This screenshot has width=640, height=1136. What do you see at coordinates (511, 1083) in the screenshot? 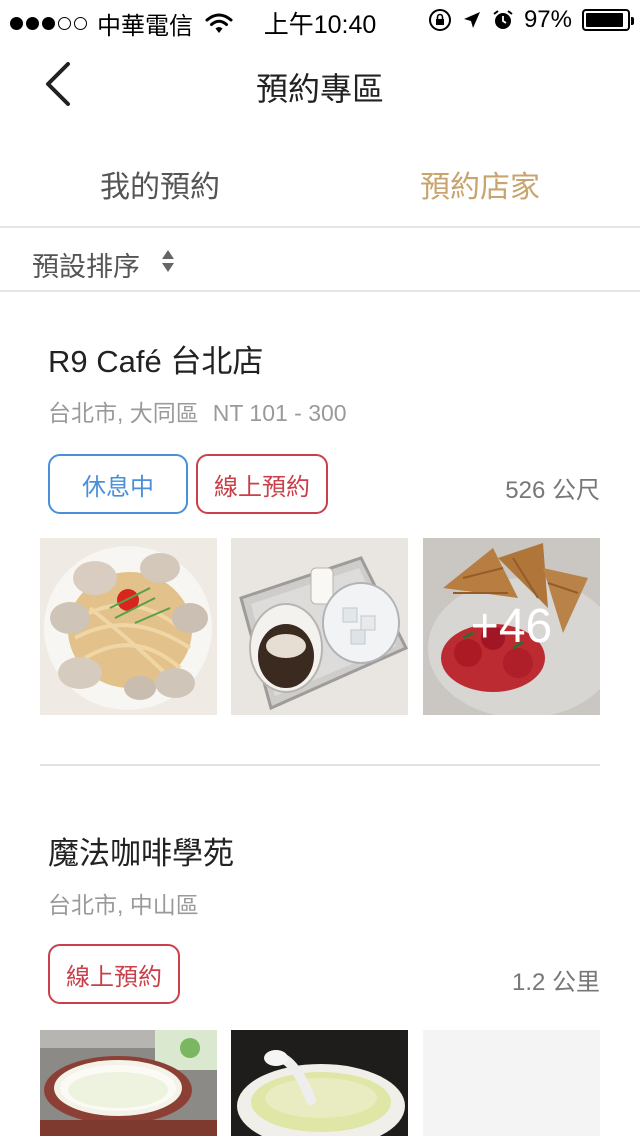
I see `food-photo-placeholder` at bounding box center [511, 1083].